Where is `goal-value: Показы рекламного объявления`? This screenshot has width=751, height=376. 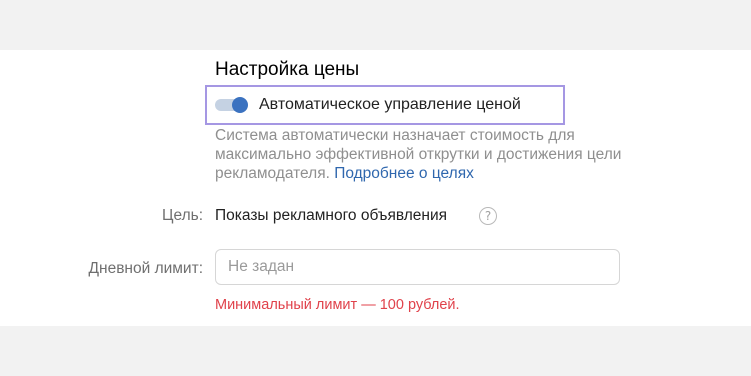
goal-value: Показы рекламного объявления is located at coordinates (331, 215).